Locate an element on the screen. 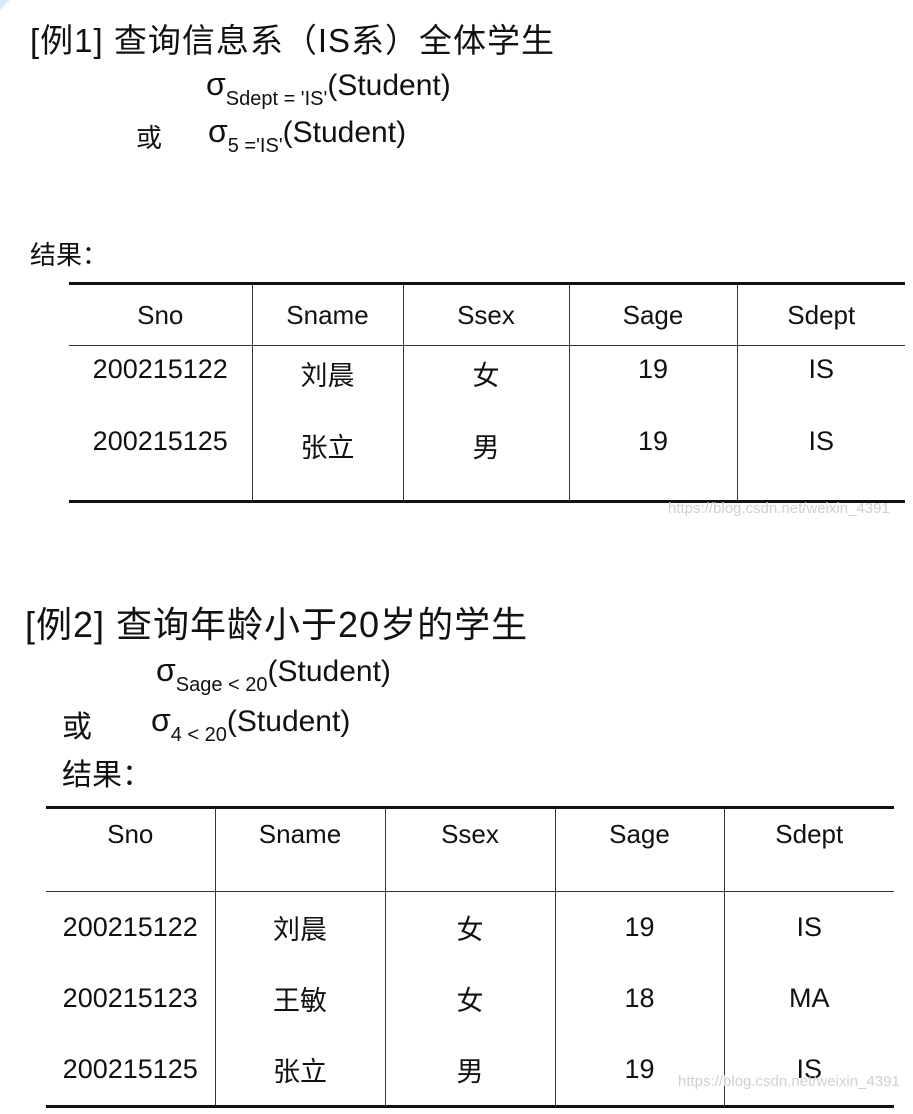 The image size is (913, 1114). cell-sage: 18 is located at coordinates (639, 998).